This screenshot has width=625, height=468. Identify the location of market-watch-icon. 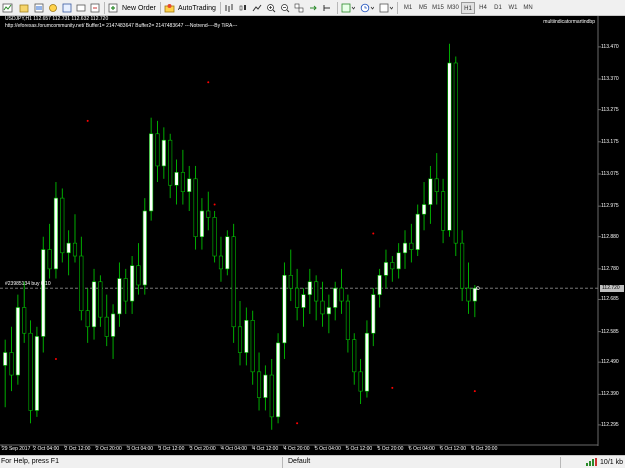
(39, 8).